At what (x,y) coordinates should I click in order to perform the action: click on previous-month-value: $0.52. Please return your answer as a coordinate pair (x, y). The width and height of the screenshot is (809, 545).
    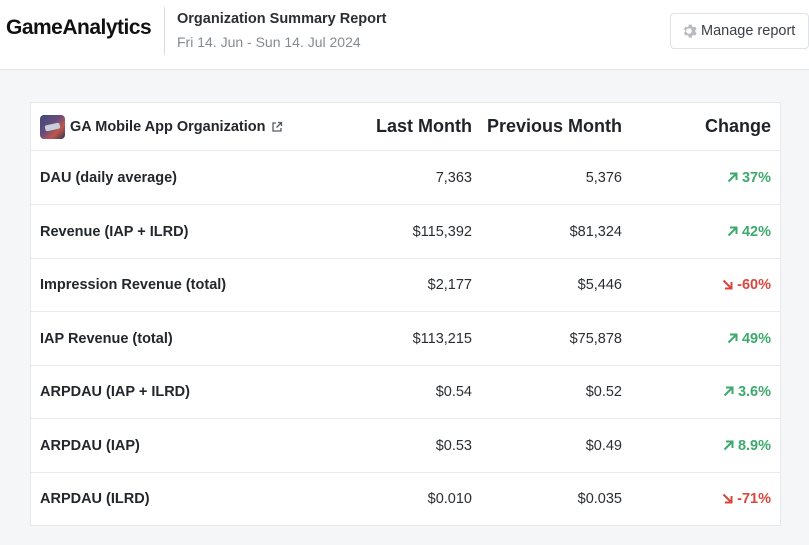
    Looking at the image, I should click on (603, 391).